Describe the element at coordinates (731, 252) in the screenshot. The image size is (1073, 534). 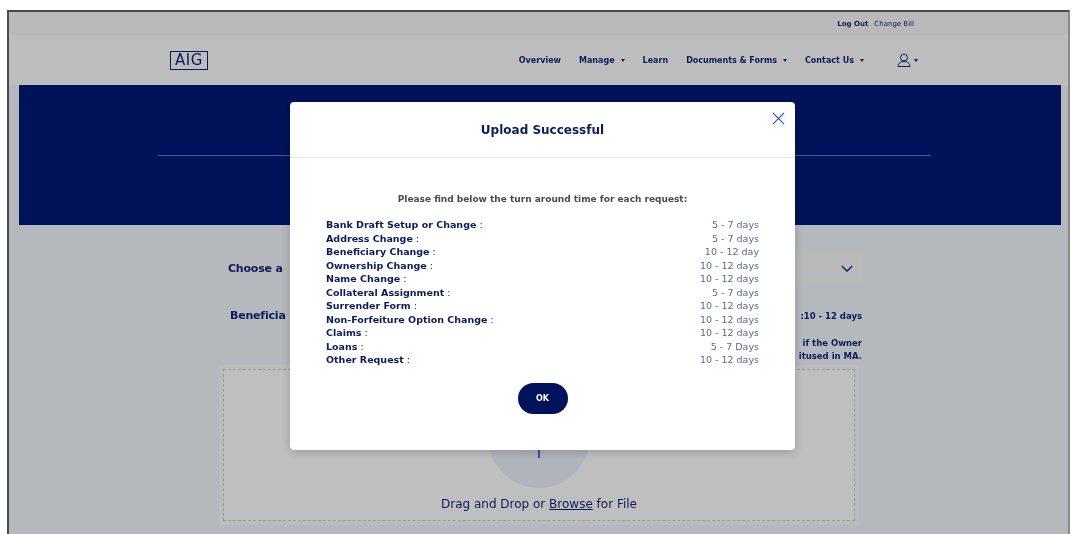
I see `turnaround-time: 10 - 12 day` at that location.